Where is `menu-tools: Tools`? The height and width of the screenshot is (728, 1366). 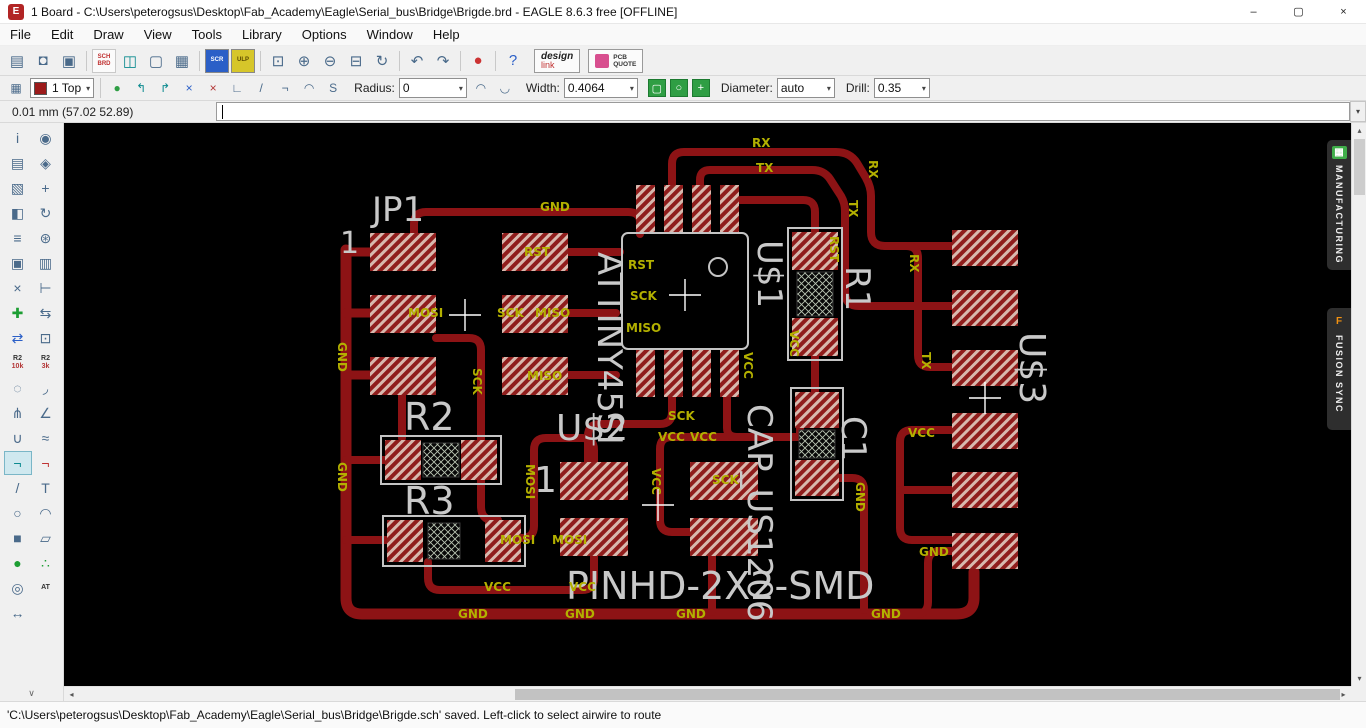
menu-tools: Tools is located at coordinates (207, 34).